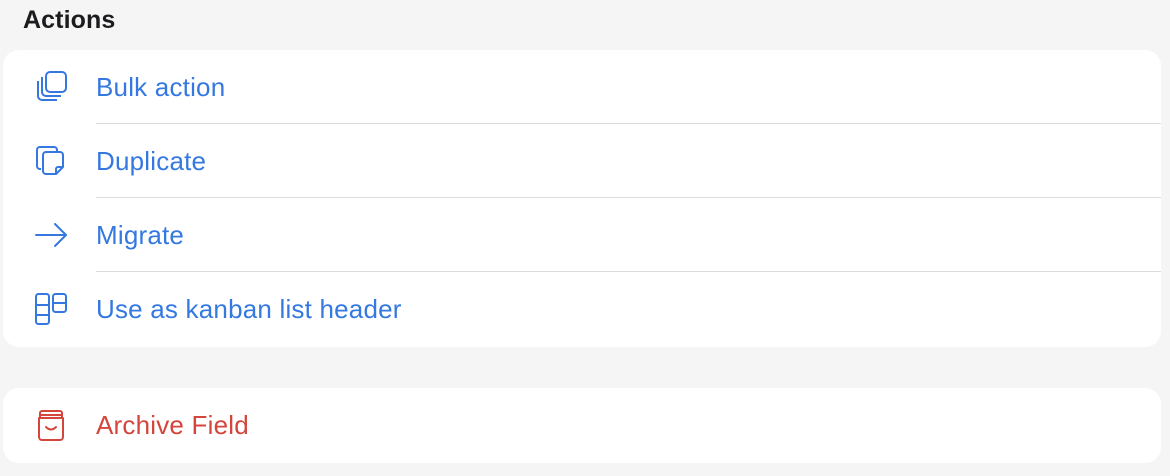  What do you see at coordinates (151, 160) in the screenshot?
I see `duplicate-label: Duplicate` at bounding box center [151, 160].